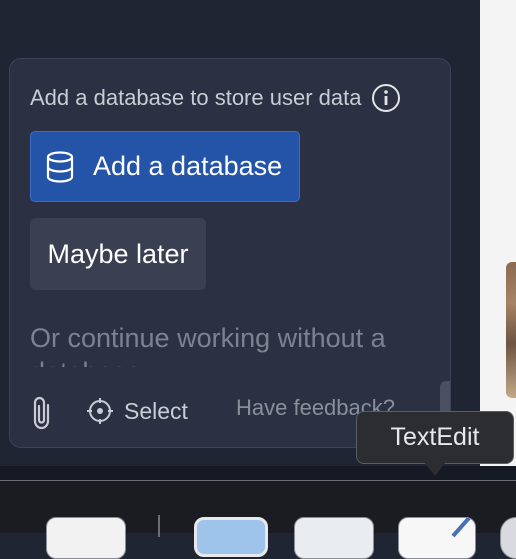  I want to click on tooltip-arrow, so click(435, 469).